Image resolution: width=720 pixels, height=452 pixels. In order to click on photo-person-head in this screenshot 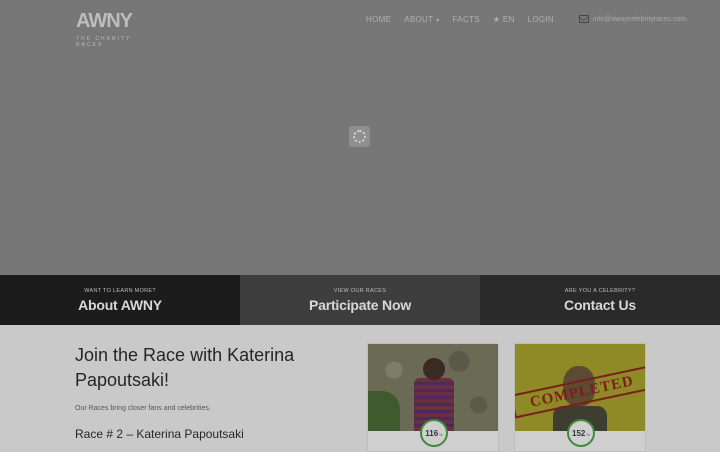, I will do `click(434, 369)`.